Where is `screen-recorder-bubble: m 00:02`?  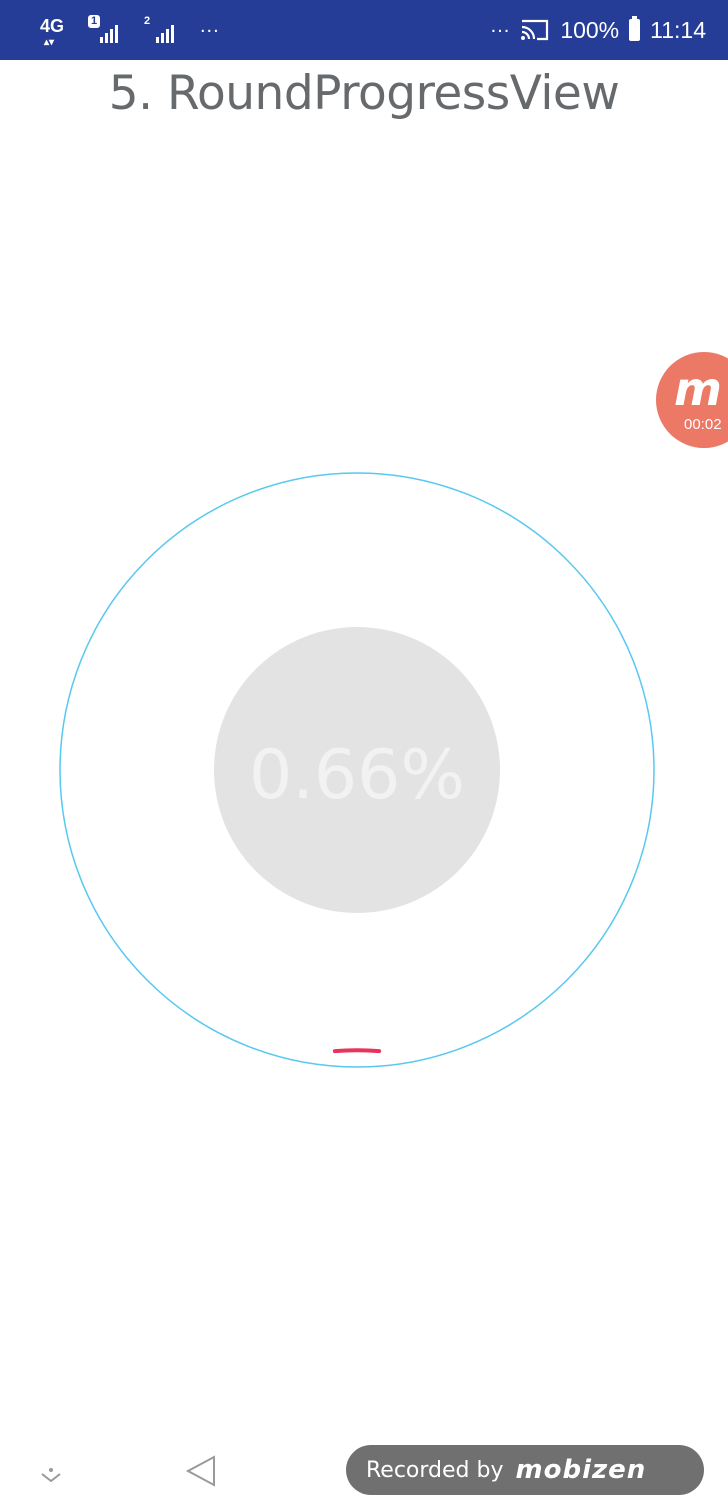 screen-recorder-bubble: m 00:02 is located at coordinates (692, 400).